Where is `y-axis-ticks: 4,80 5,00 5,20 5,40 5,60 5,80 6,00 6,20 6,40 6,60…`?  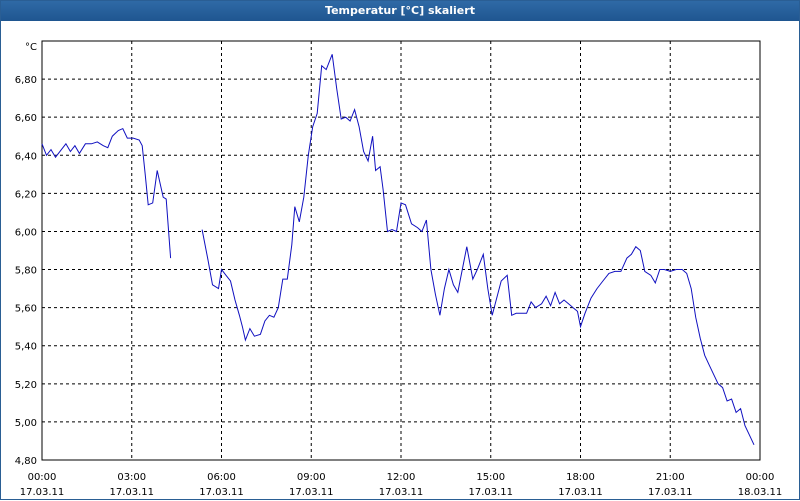
y-axis-ticks: 4,80 5,00 5,20 5,40 5,60 5,80 6,00 6,20 6,40 6,60… is located at coordinates (26, 271).